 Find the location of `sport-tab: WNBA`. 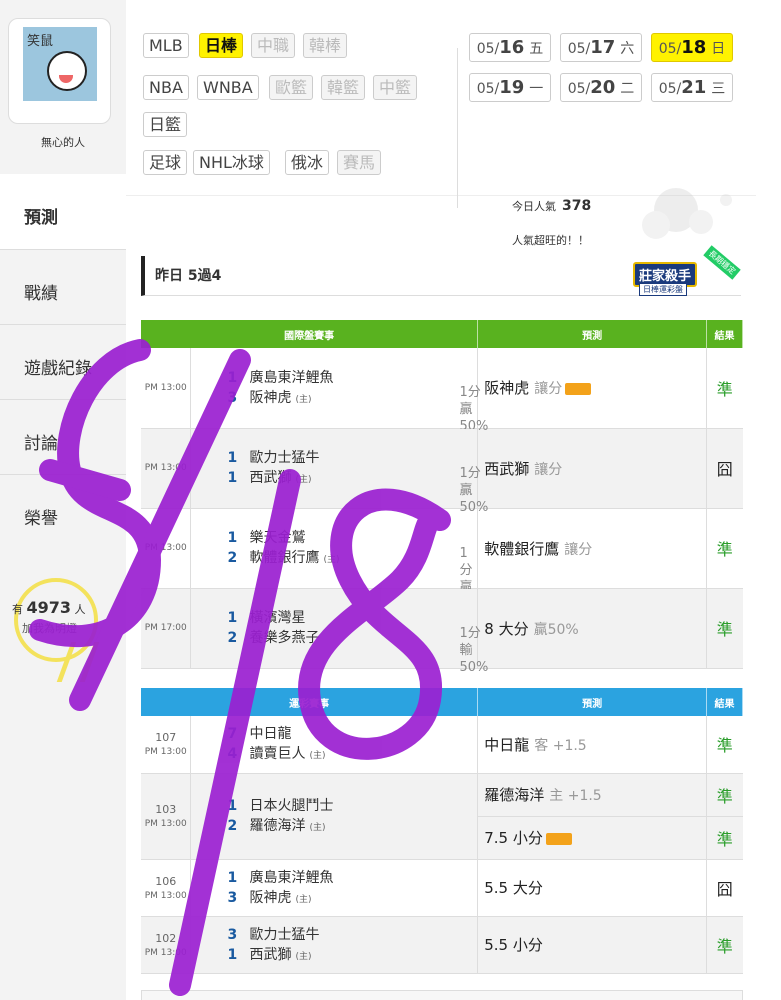

sport-tab: WNBA is located at coordinates (228, 87).